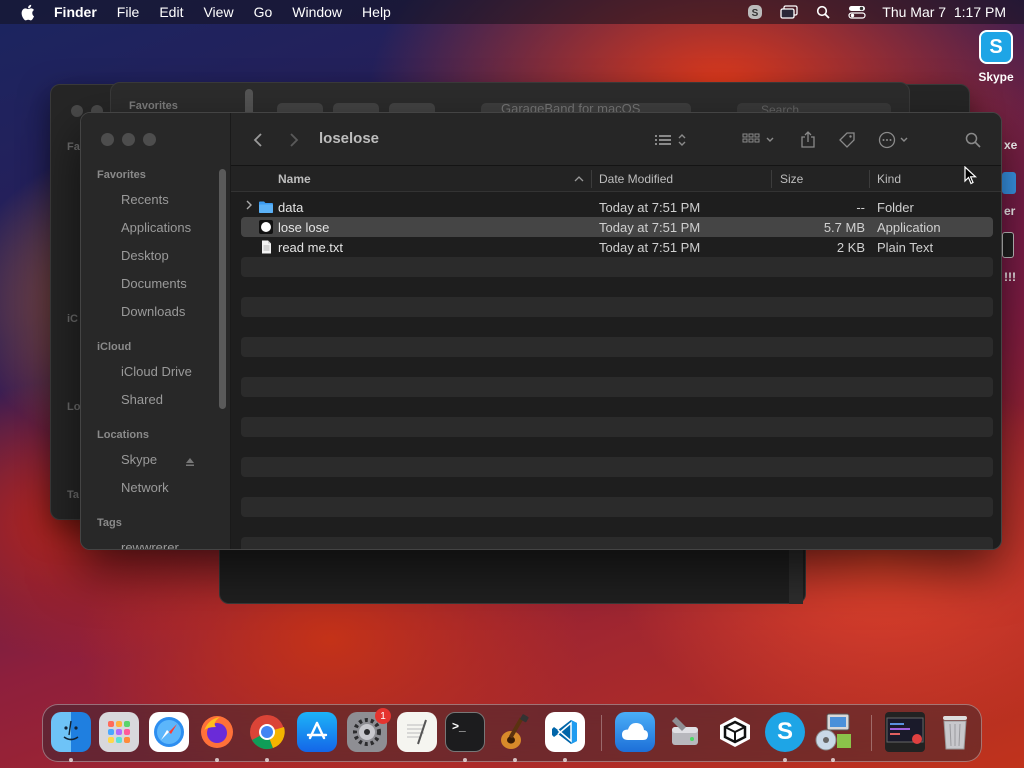  Describe the element at coordinates (218, 12) in the screenshot. I see `menu-view: View` at that location.